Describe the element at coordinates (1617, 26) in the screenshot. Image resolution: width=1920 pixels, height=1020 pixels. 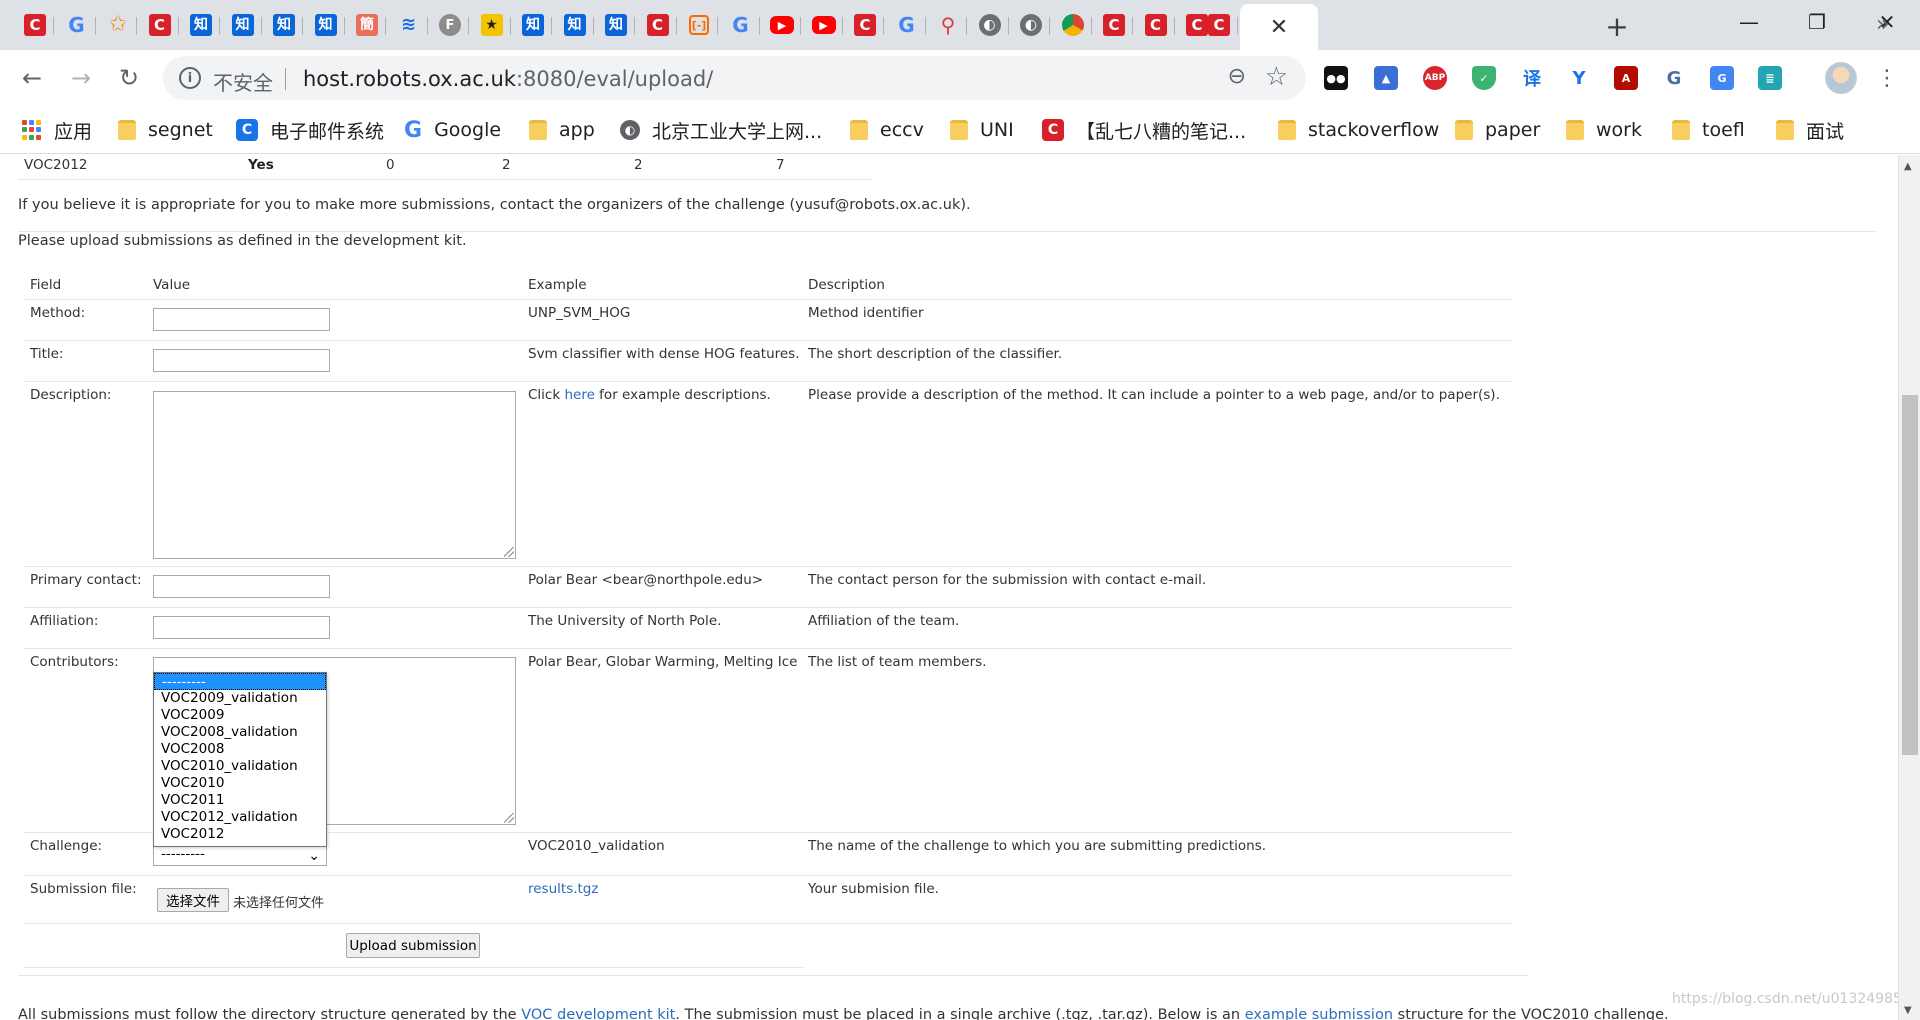
I see `new-tab-button: +` at that location.